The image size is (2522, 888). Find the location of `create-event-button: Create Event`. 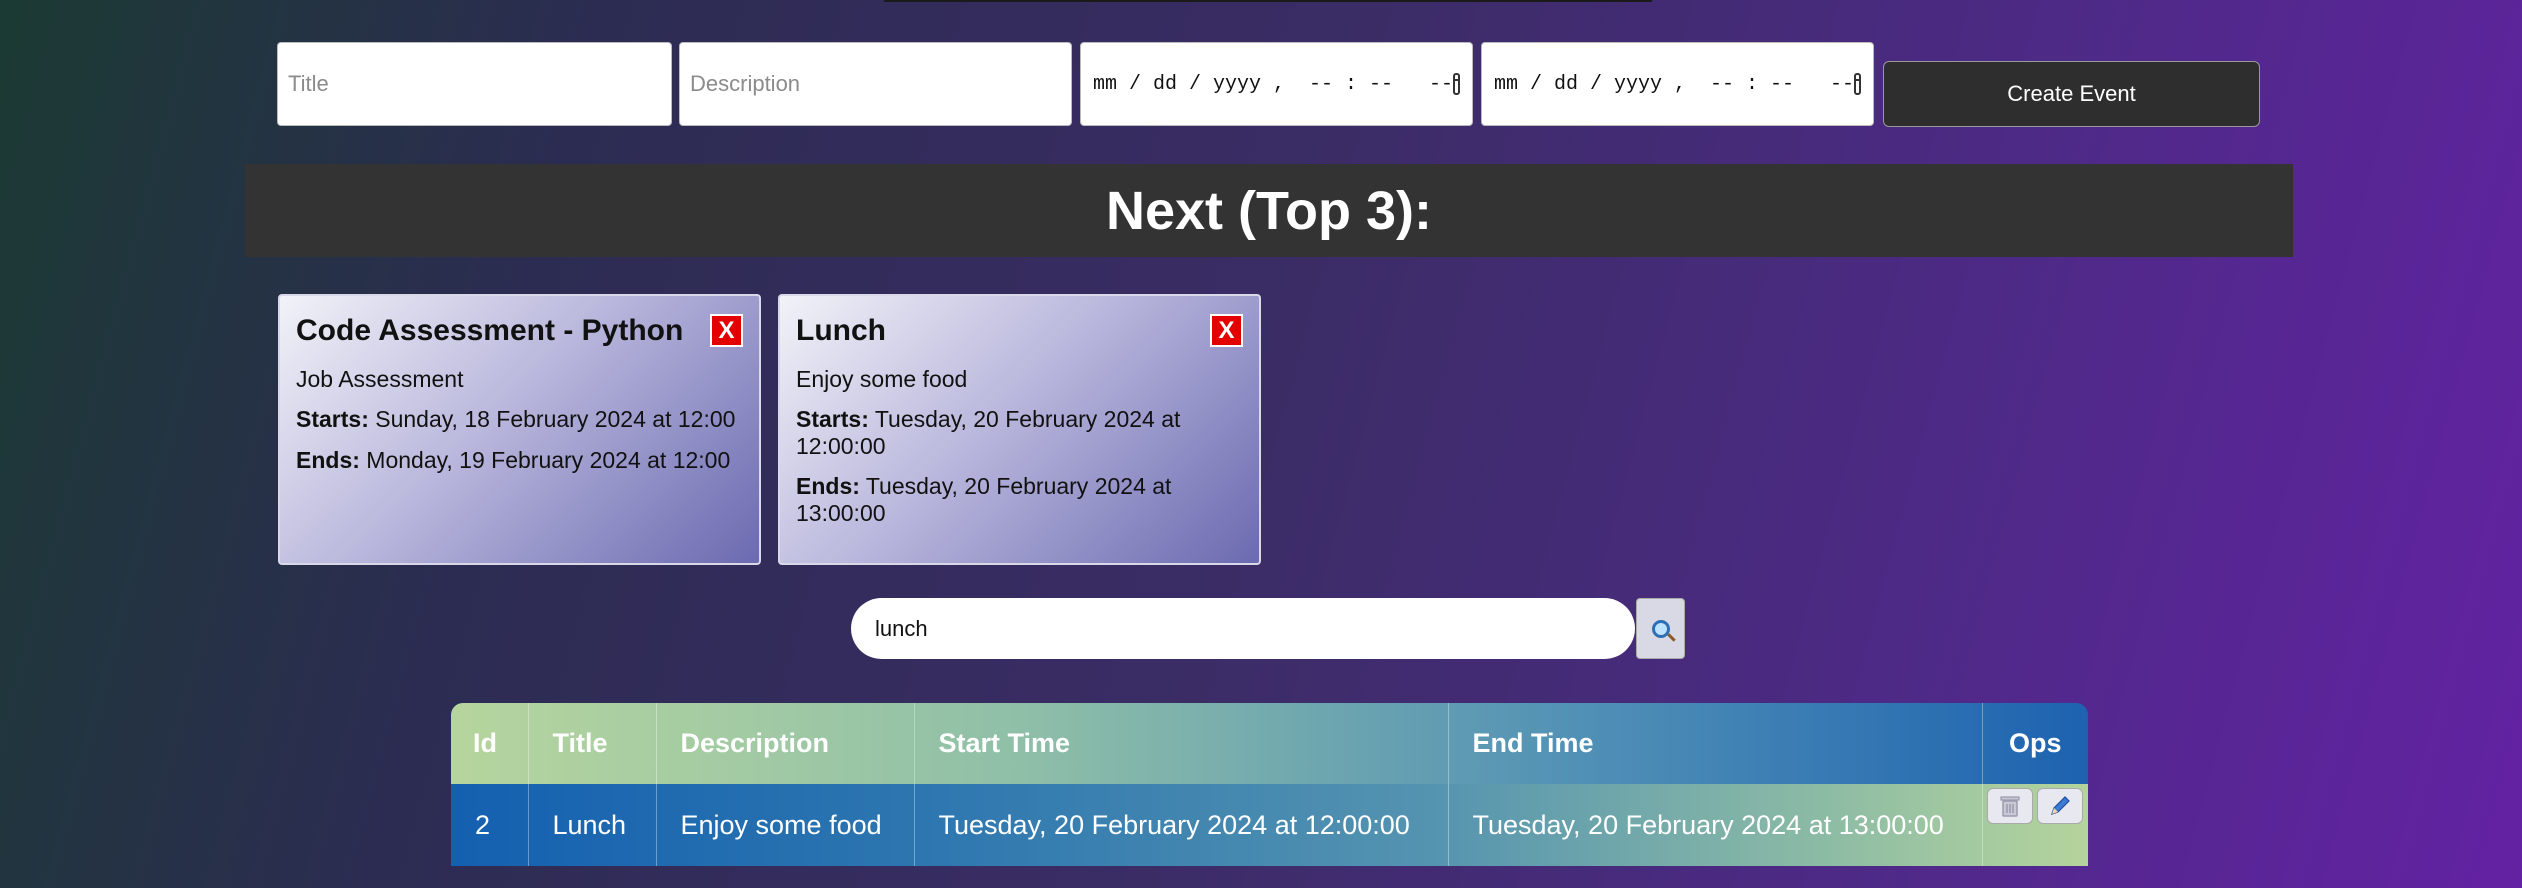

create-event-button: Create Event is located at coordinates (2071, 94).